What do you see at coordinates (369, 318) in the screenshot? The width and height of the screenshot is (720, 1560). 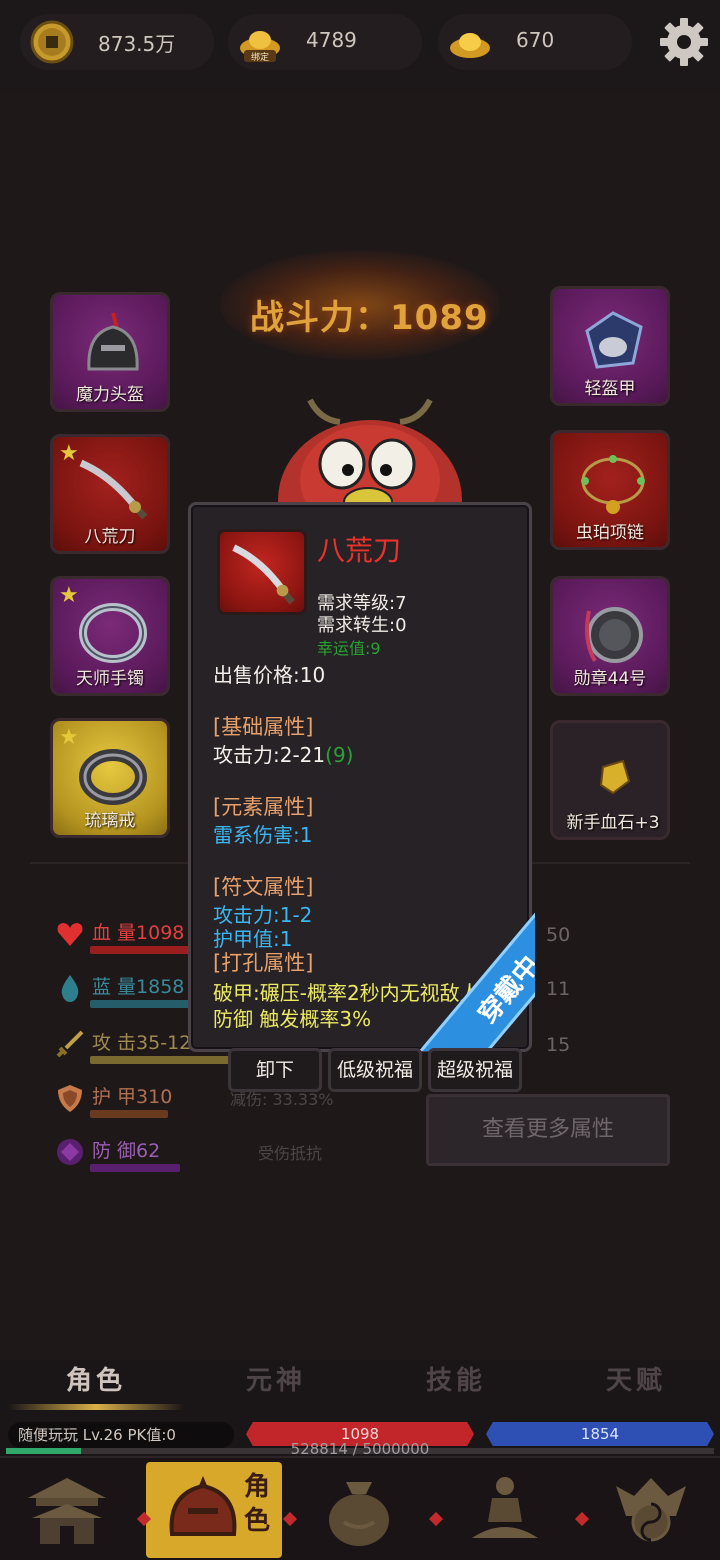 I see `combat-power-value: 战斗力：1089` at bounding box center [369, 318].